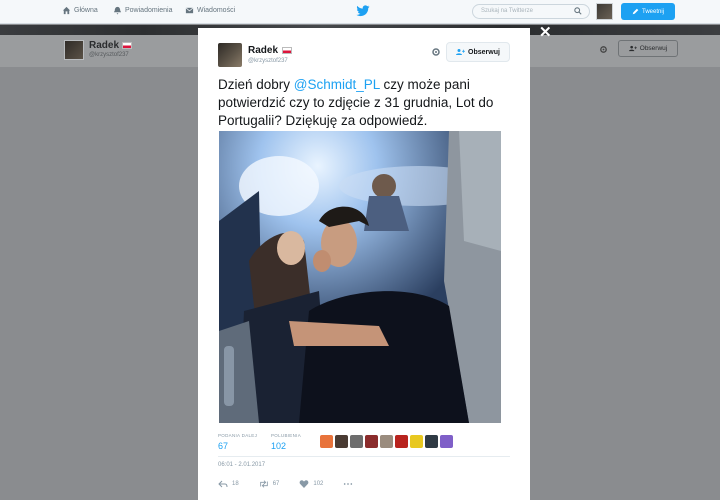 The width and height of the screenshot is (720, 500). What do you see at coordinates (269, 484) in the screenshot?
I see `retweet-button: 67` at bounding box center [269, 484].